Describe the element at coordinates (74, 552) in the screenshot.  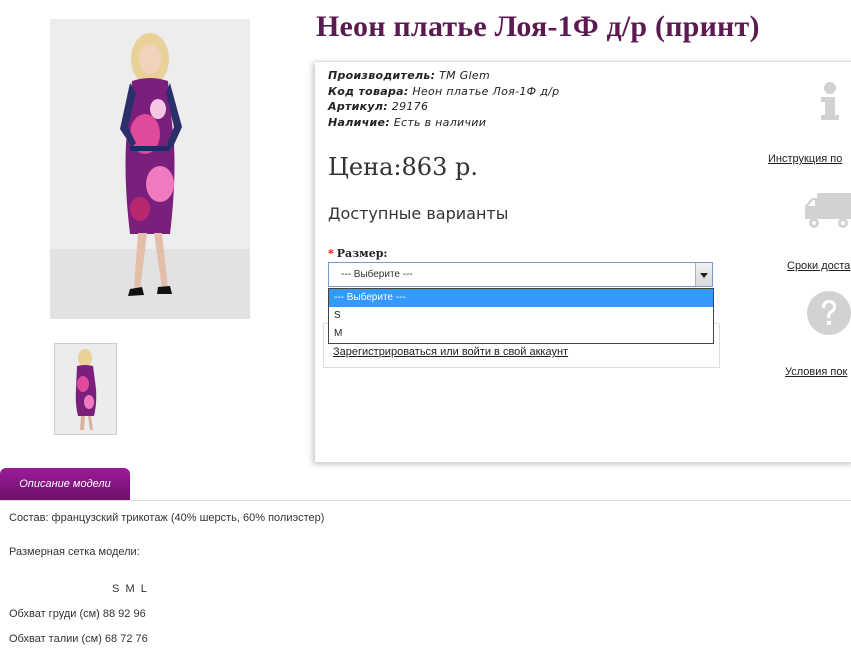
I see `size-grid-title: Размерная сетка модели:` at that location.